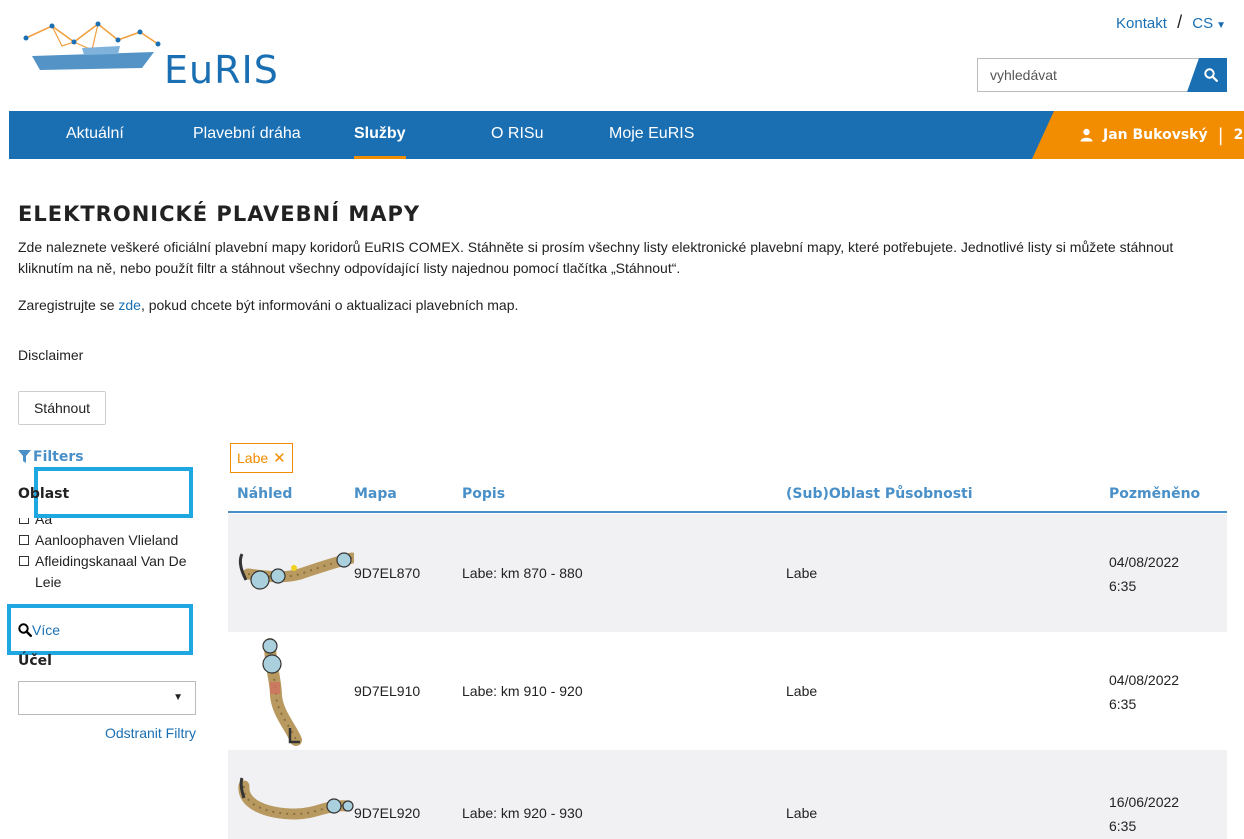 The height and width of the screenshot is (839, 1244). What do you see at coordinates (68, 305) in the screenshot?
I see `register-prefix: Zaregistrujte se` at bounding box center [68, 305].